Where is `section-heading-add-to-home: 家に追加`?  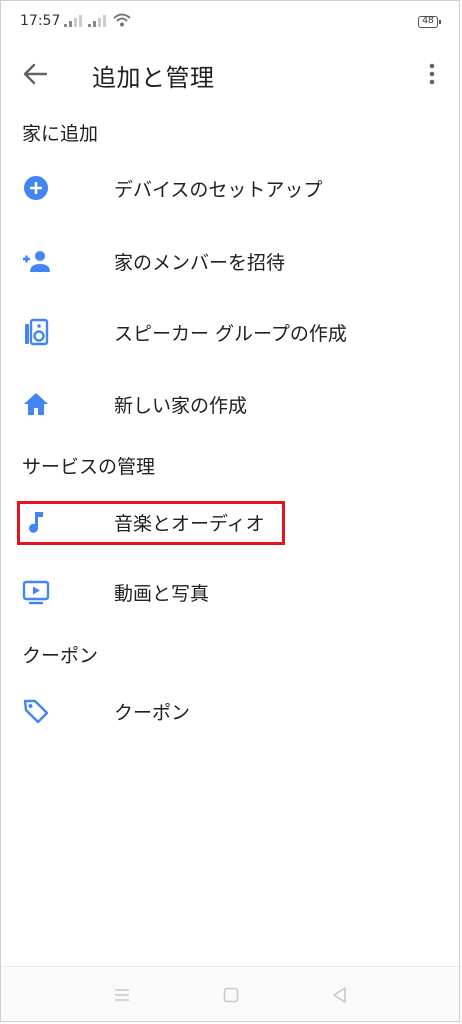 section-heading-add-to-home: 家に追加 is located at coordinates (60, 134).